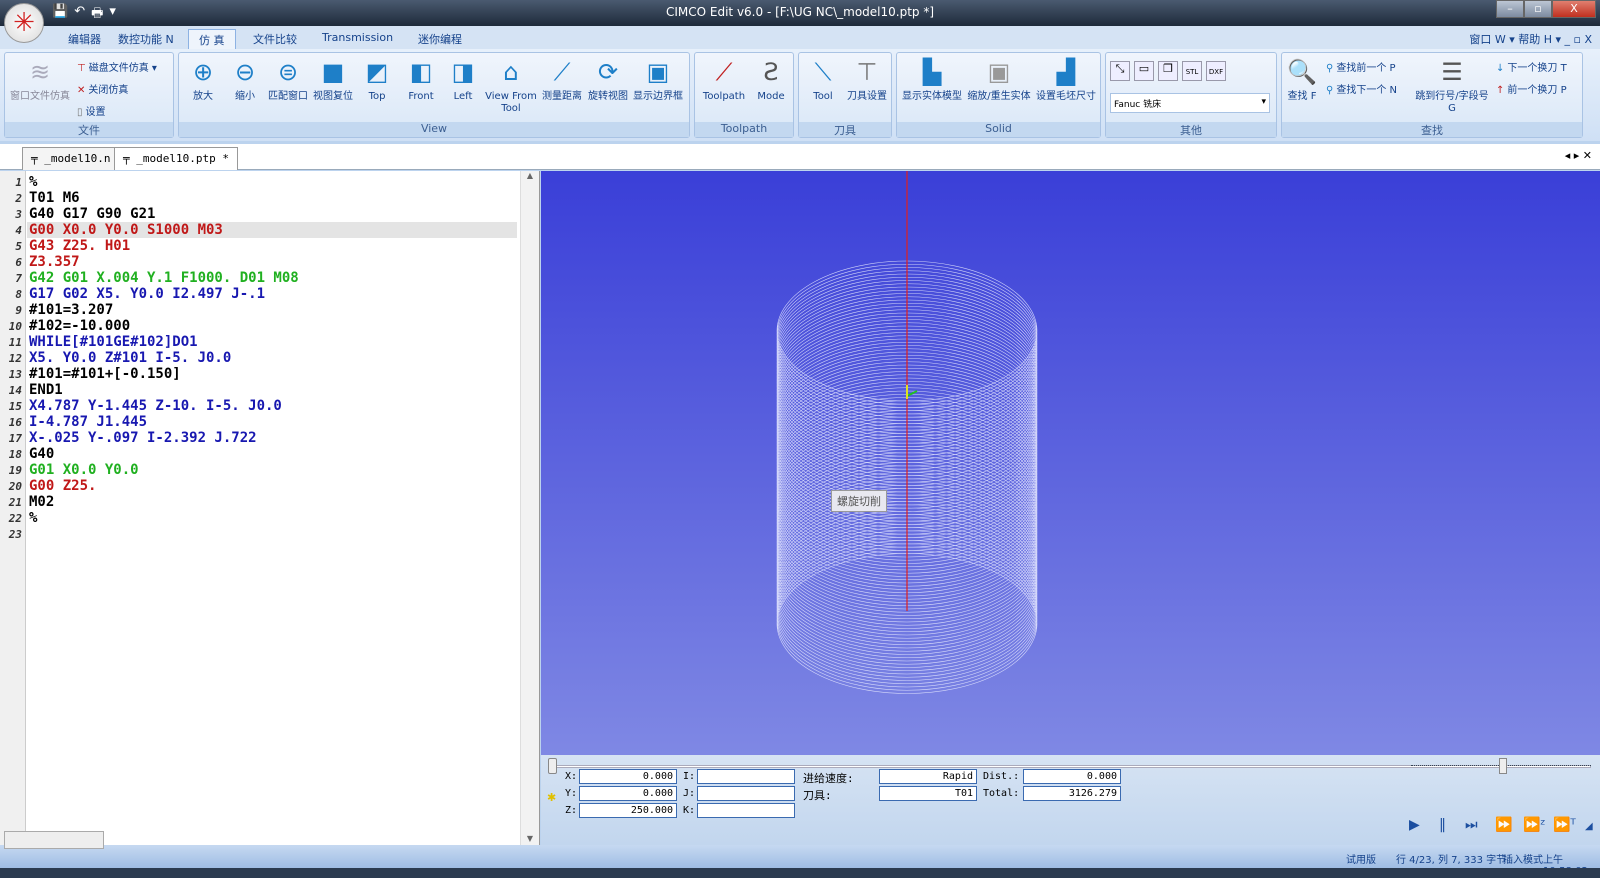  What do you see at coordinates (1451, 860) in the screenshot?
I see `cursor-position: 行 4/23, 列 7, 333 字节` at bounding box center [1451, 860].